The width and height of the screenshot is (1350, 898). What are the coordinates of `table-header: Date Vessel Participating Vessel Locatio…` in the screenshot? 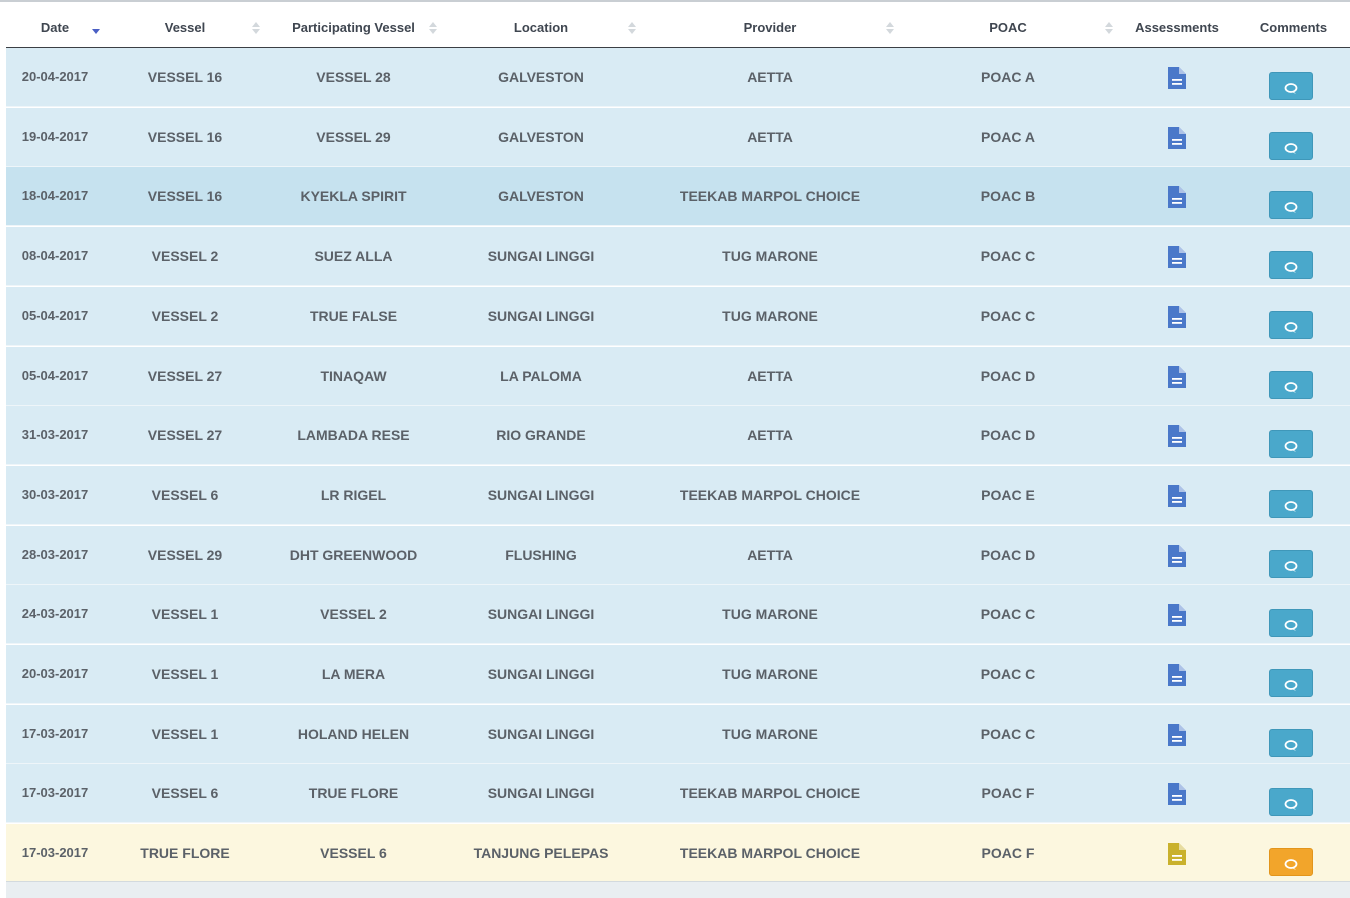 It's located at (678, 26).